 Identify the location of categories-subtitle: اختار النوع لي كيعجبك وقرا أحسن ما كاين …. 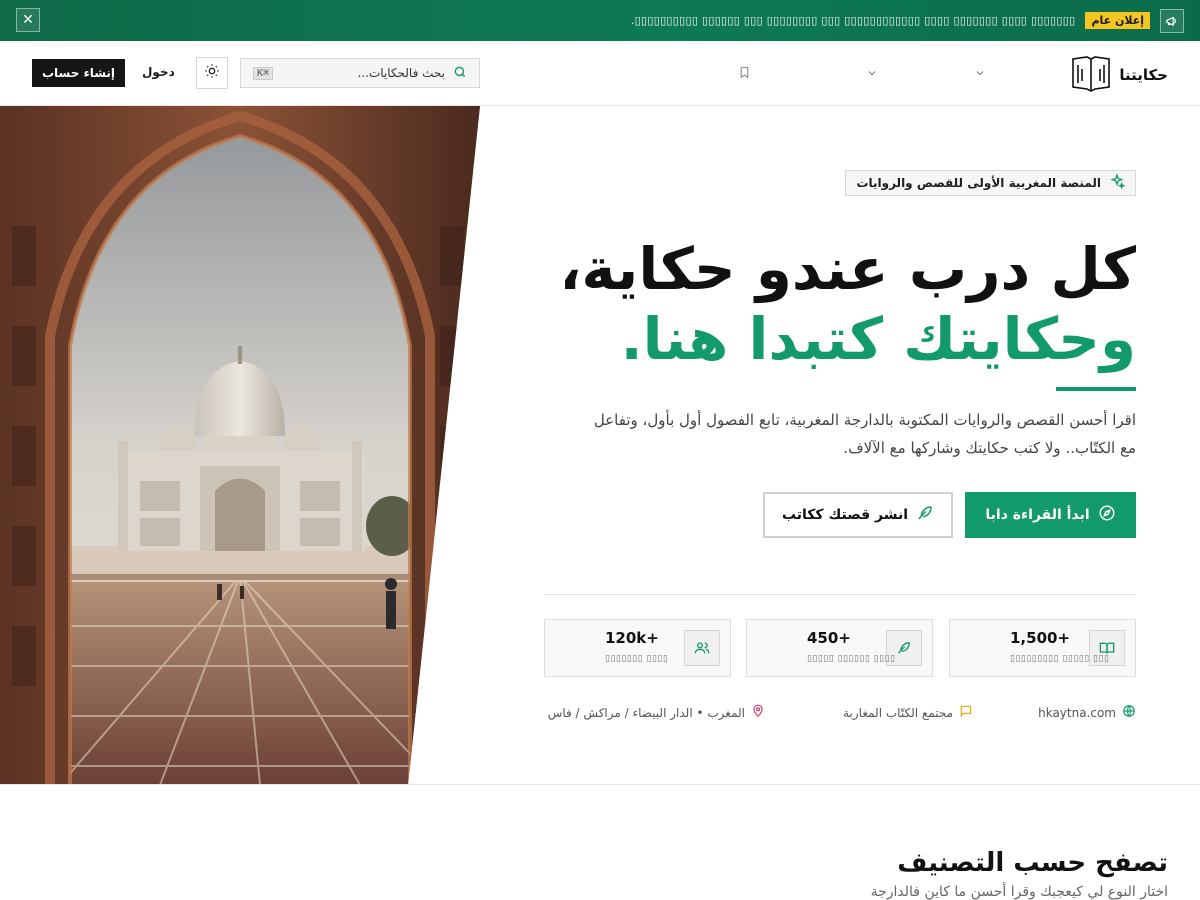
(1019, 892).